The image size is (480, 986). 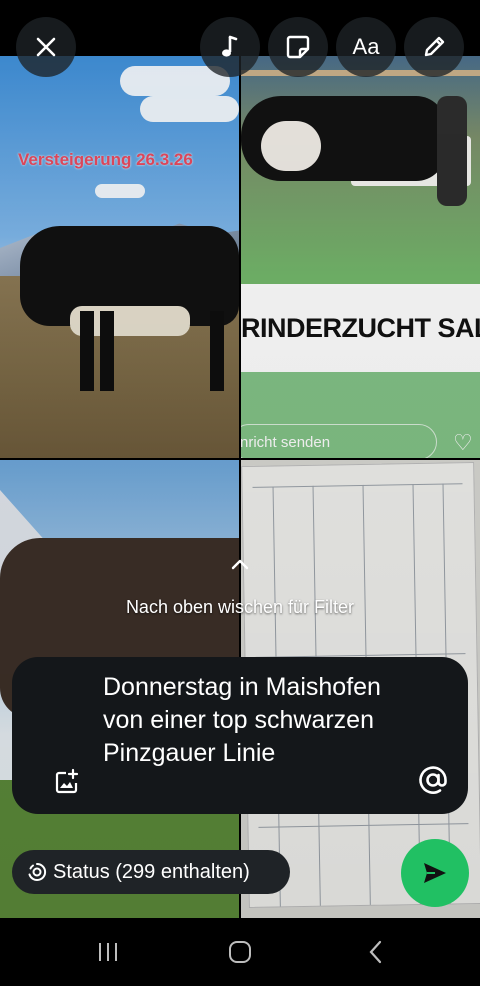 What do you see at coordinates (360, 328) in the screenshot?
I see `rinderzucht-banner: RINDERZUCHT SALZBU` at bounding box center [360, 328].